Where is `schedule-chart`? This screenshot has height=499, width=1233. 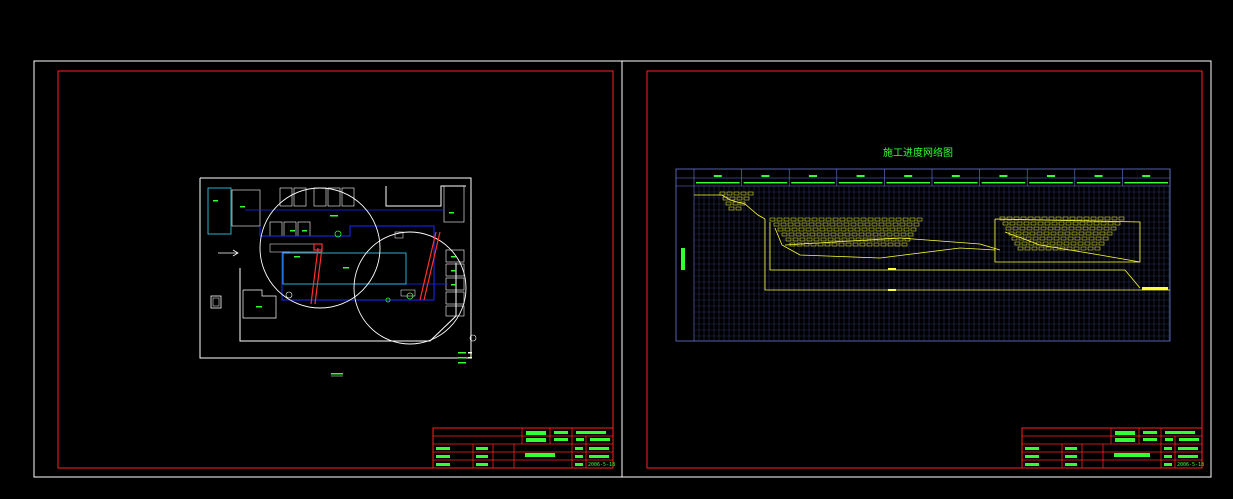 schedule-chart is located at coordinates (923, 255).